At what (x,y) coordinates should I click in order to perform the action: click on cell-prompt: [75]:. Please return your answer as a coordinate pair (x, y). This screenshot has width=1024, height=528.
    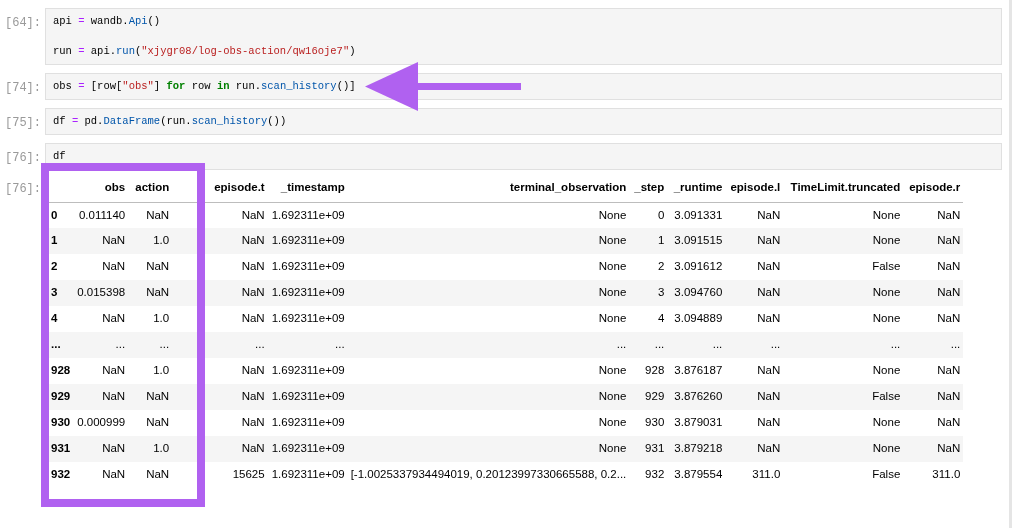
    Looking at the image, I should click on (23, 123).